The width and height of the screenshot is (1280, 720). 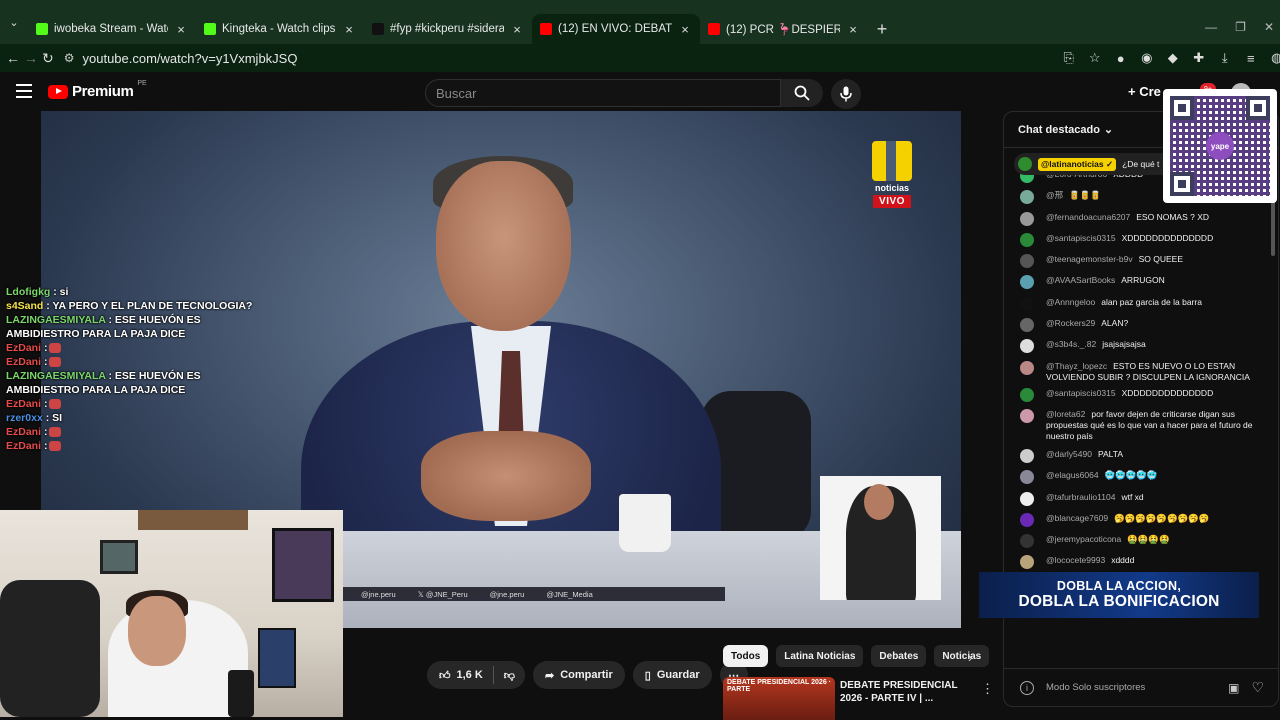 What do you see at coordinates (1075, 560) in the screenshot?
I see `chat-author: @lococete9993` at bounding box center [1075, 560].